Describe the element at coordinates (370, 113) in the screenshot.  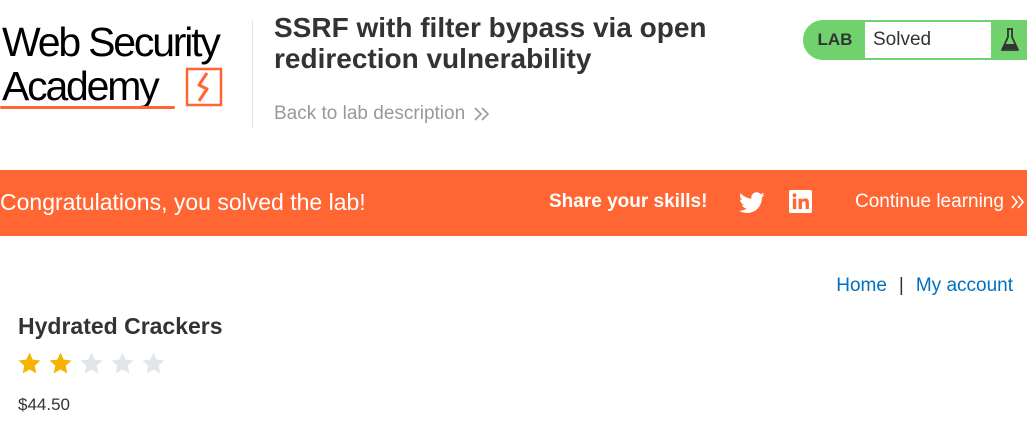
I see `back-link-label: Back to lab description` at that location.